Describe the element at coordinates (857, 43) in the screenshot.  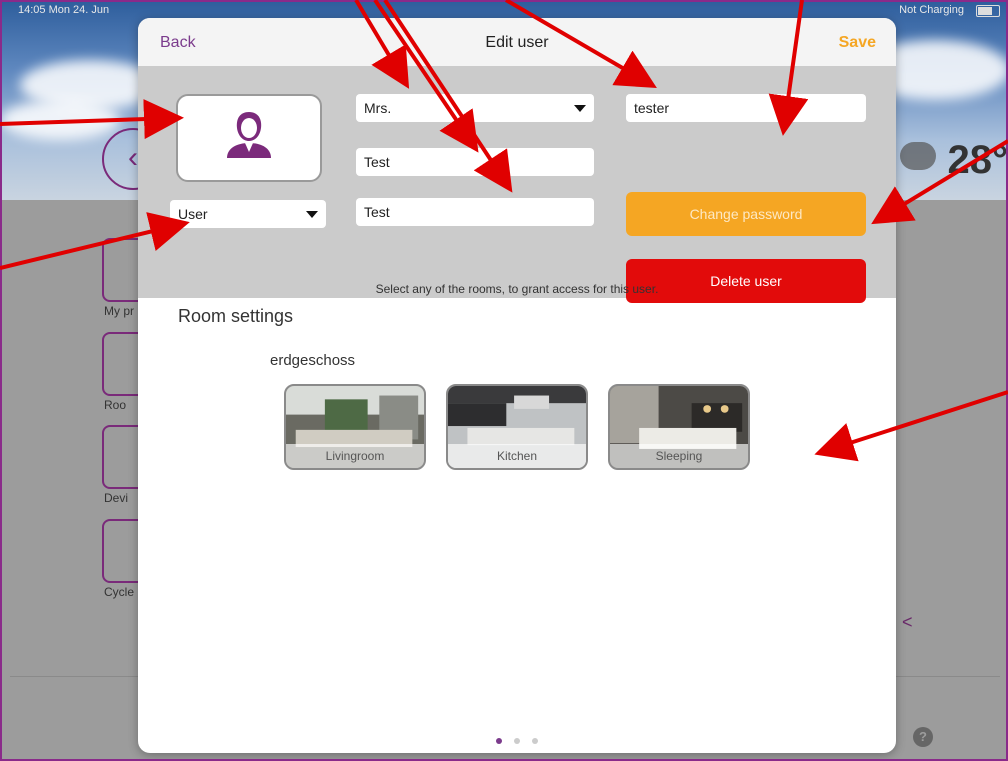
I see `save-button: Save` at that location.